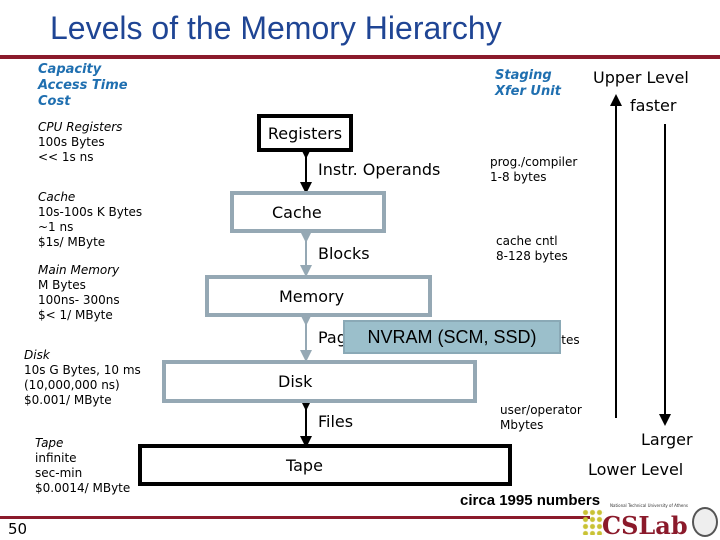 The height and width of the screenshot is (540, 720). What do you see at coordinates (527, 241) in the screenshot?
I see `staging-agent: cache cntl` at bounding box center [527, 241].